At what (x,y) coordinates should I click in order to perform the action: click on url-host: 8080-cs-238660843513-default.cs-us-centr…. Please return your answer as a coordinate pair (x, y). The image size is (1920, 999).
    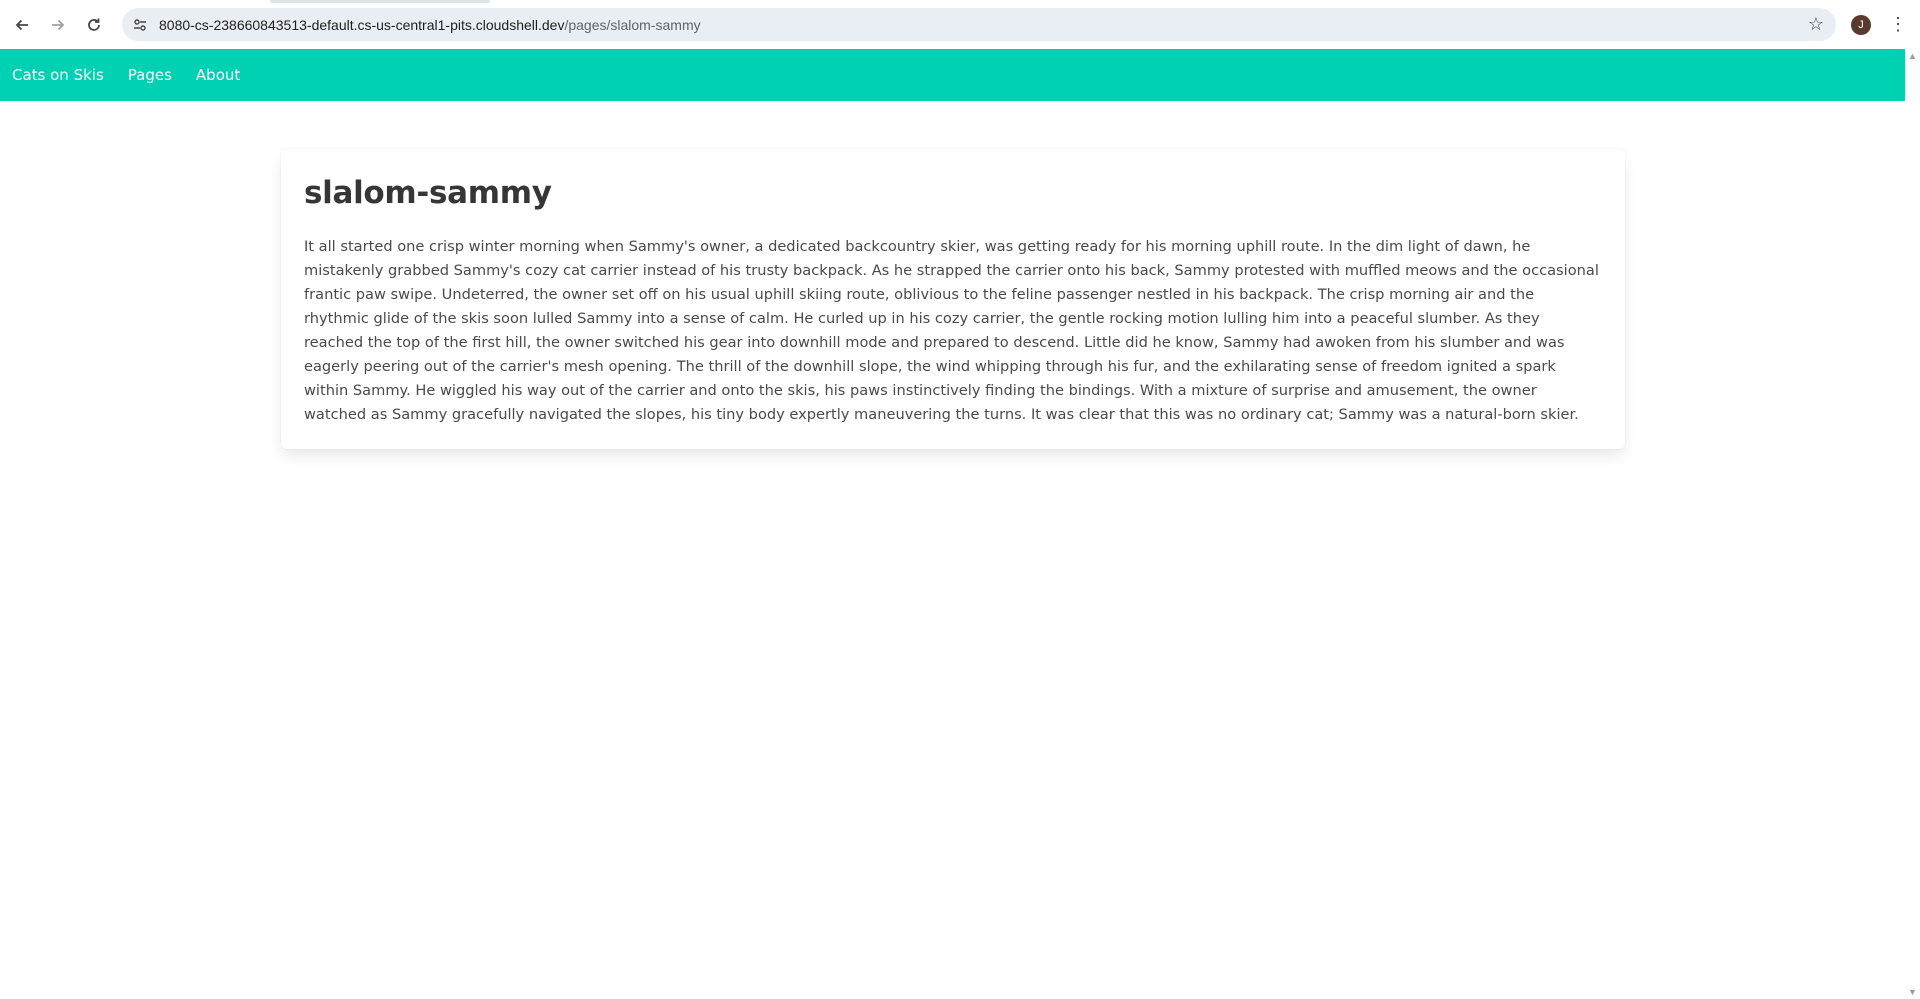
    Looking at the image, I should click on (362, 24).